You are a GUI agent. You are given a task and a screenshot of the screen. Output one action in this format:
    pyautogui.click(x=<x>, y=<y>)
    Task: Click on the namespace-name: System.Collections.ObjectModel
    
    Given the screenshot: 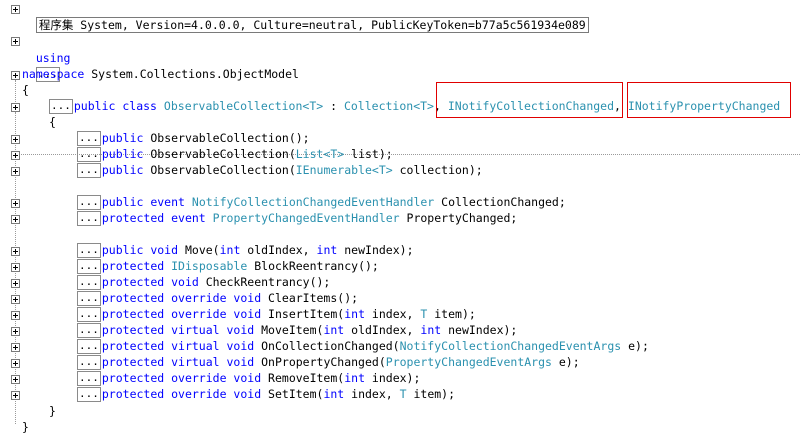 What is the action you would take?
    pyautogui.click(x=195, y=74)
    